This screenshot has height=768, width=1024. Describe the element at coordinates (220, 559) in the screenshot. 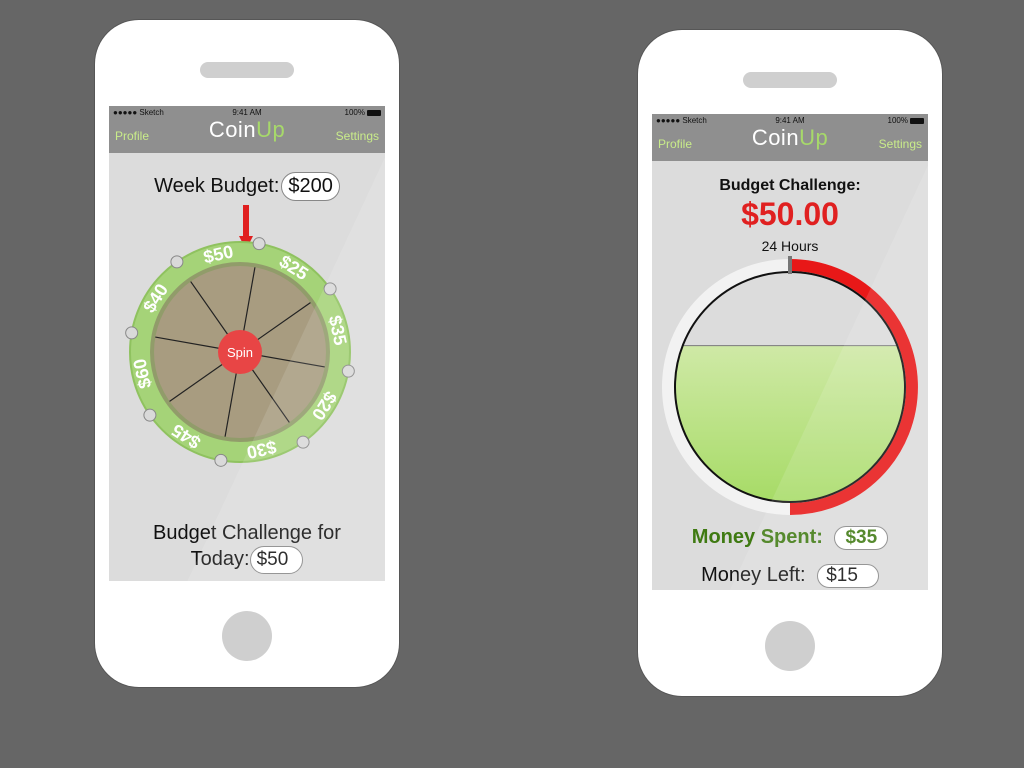

I see `challenge-today-label-line2: Today:` at that location.